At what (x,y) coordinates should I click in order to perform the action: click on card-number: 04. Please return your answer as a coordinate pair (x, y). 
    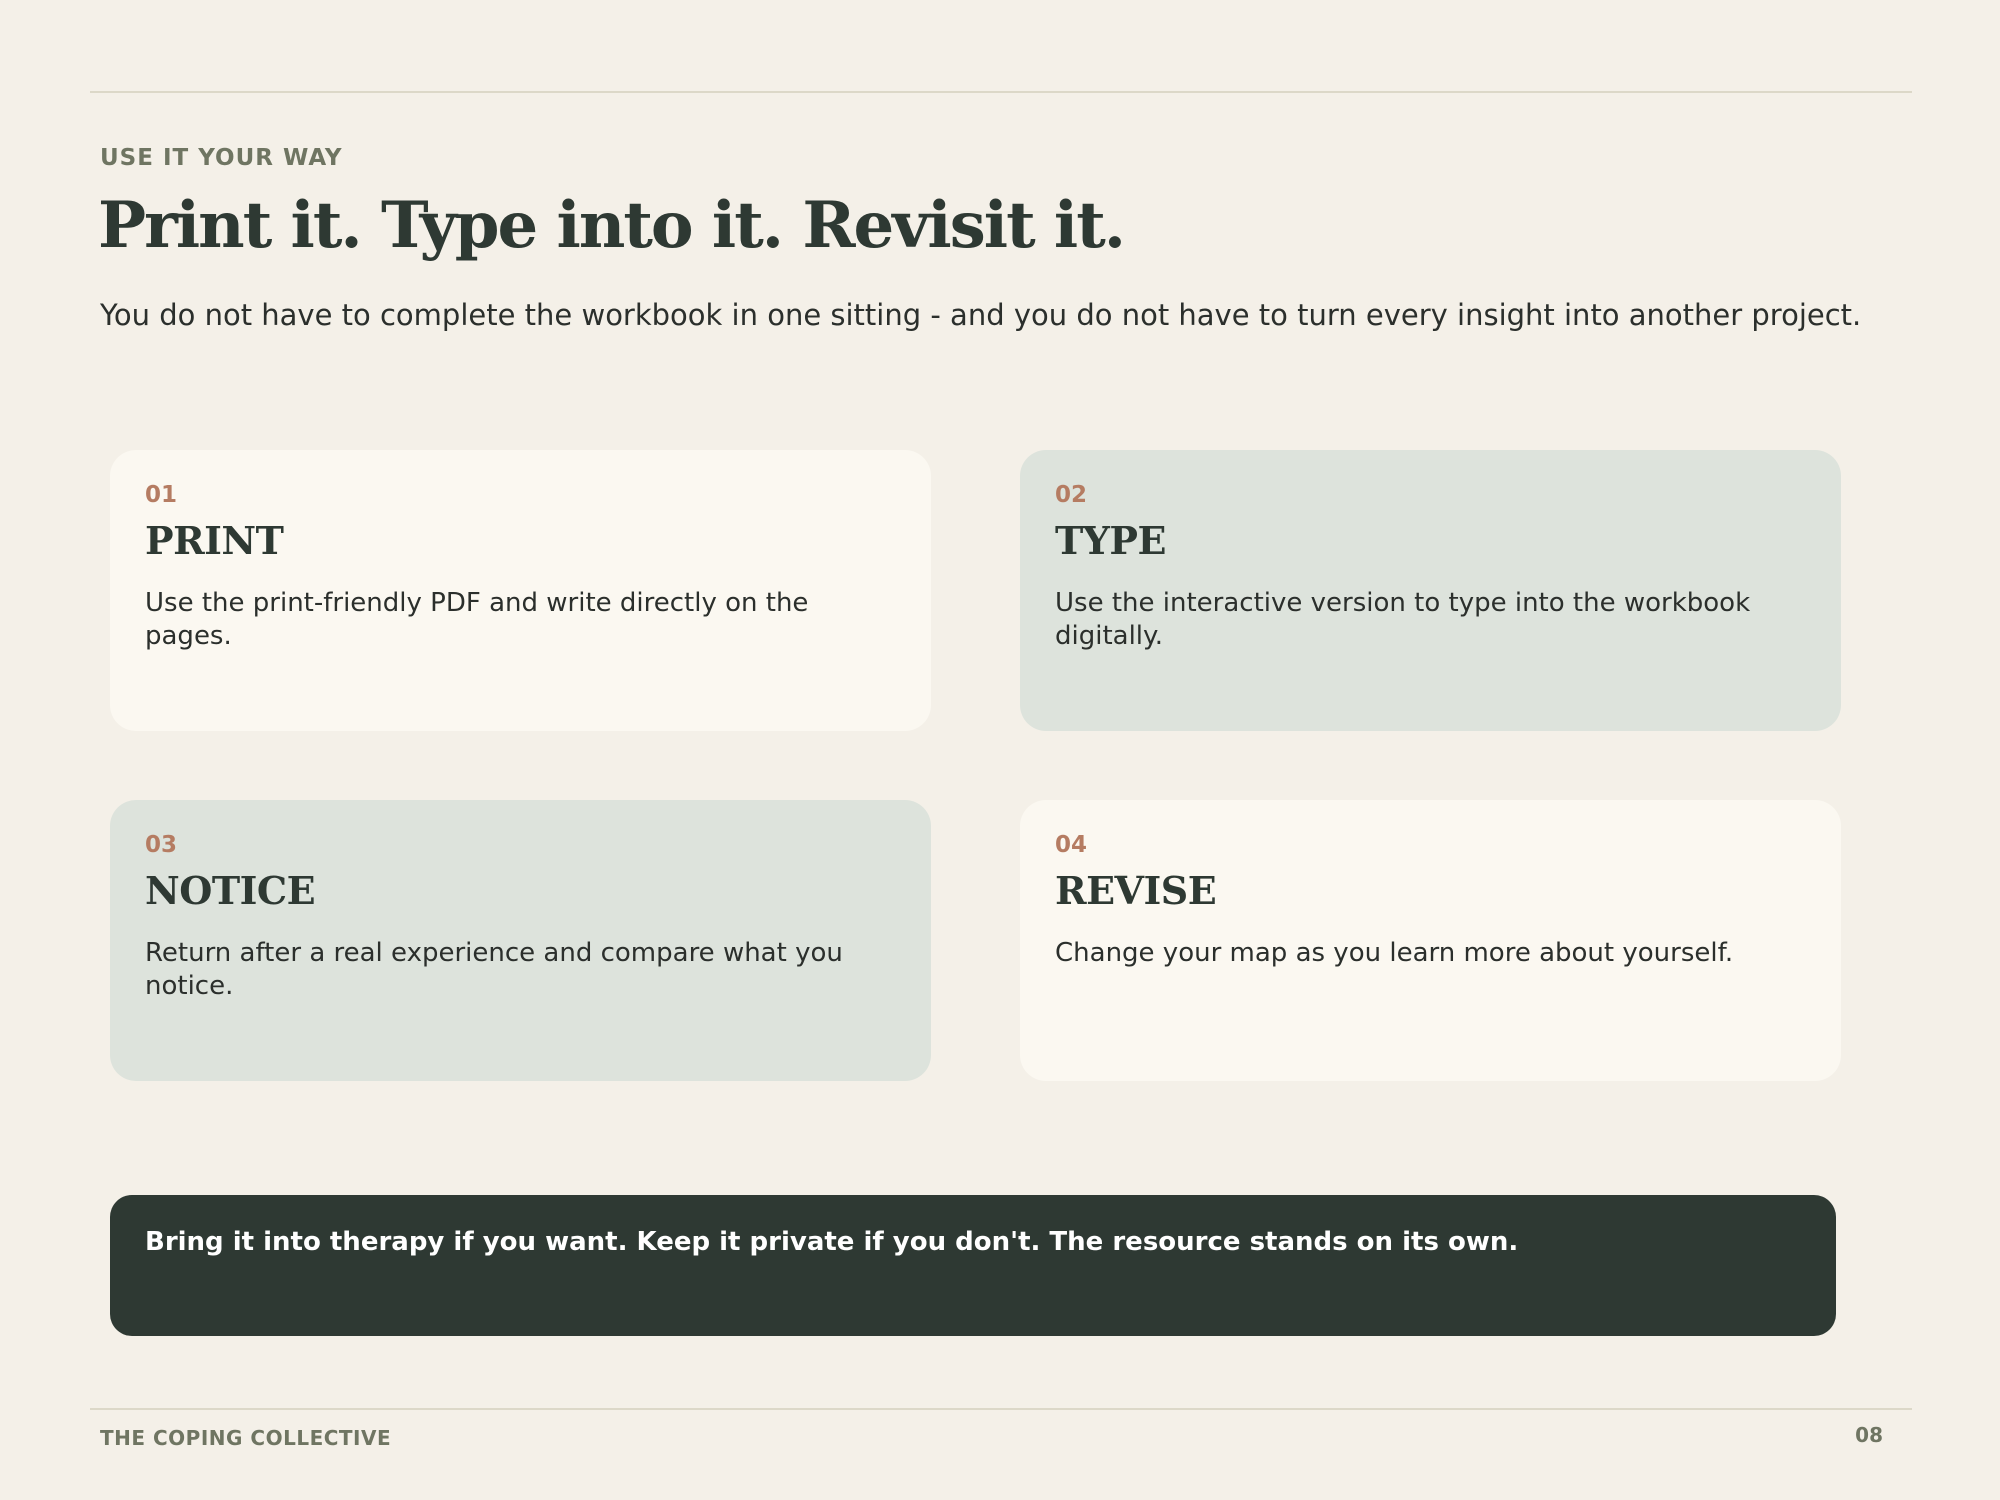
    Looking at the image, I should click on (1071, 845).